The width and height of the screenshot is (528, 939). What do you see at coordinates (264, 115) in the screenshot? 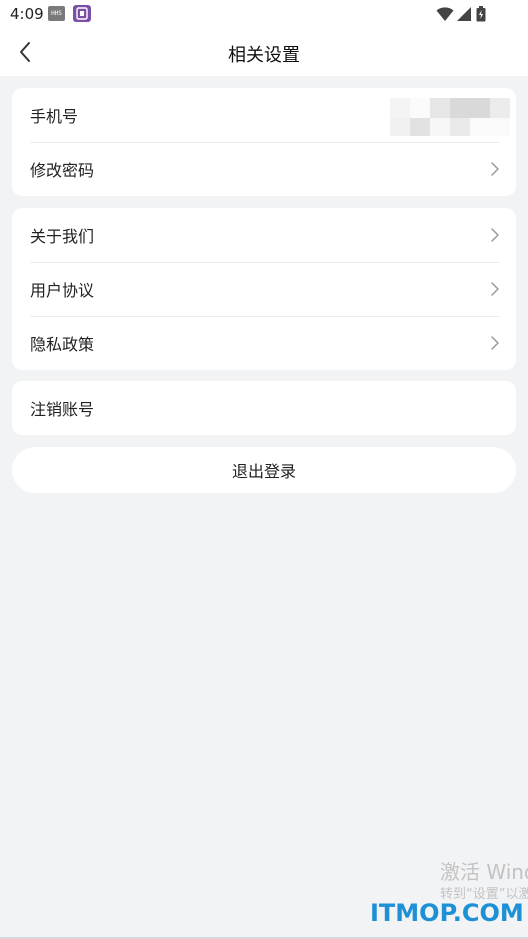
I see `phone-number-row: 手机号` at bounding box center [264, 115].